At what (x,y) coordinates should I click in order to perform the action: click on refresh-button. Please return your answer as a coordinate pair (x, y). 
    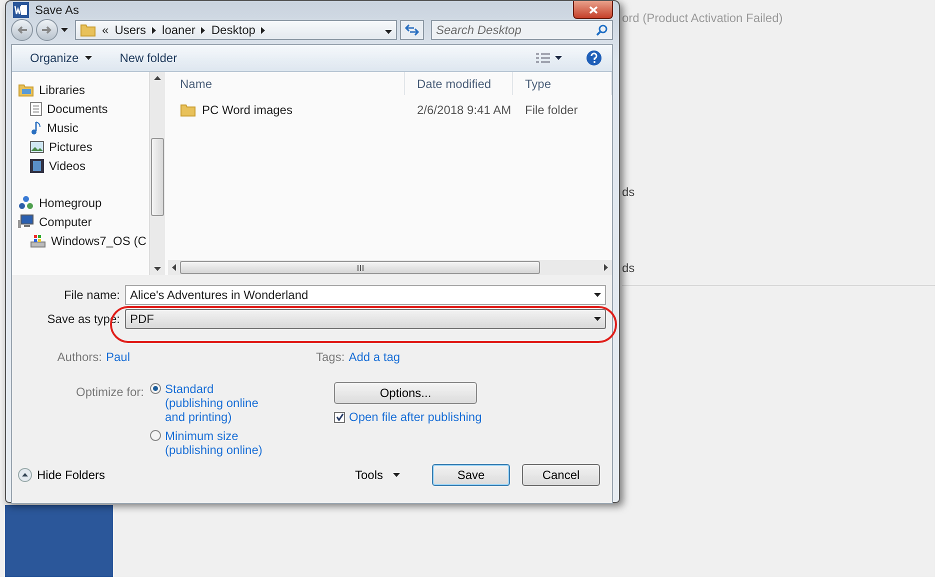
    Looking at the image, I should click on (412, 30).